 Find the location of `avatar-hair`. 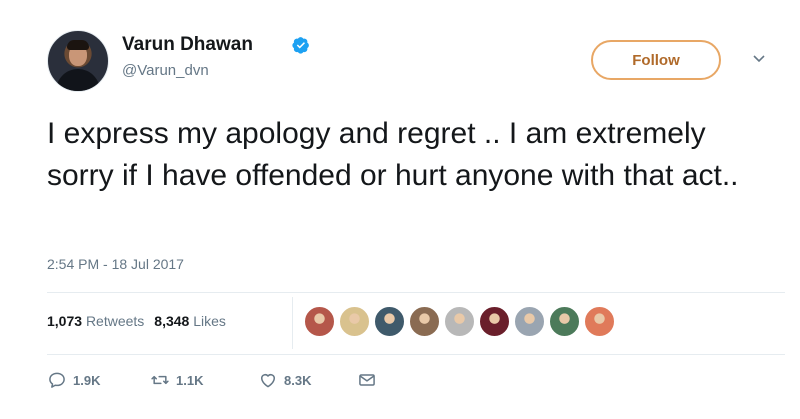

avatar-hair is located at coordinates (78, 45).